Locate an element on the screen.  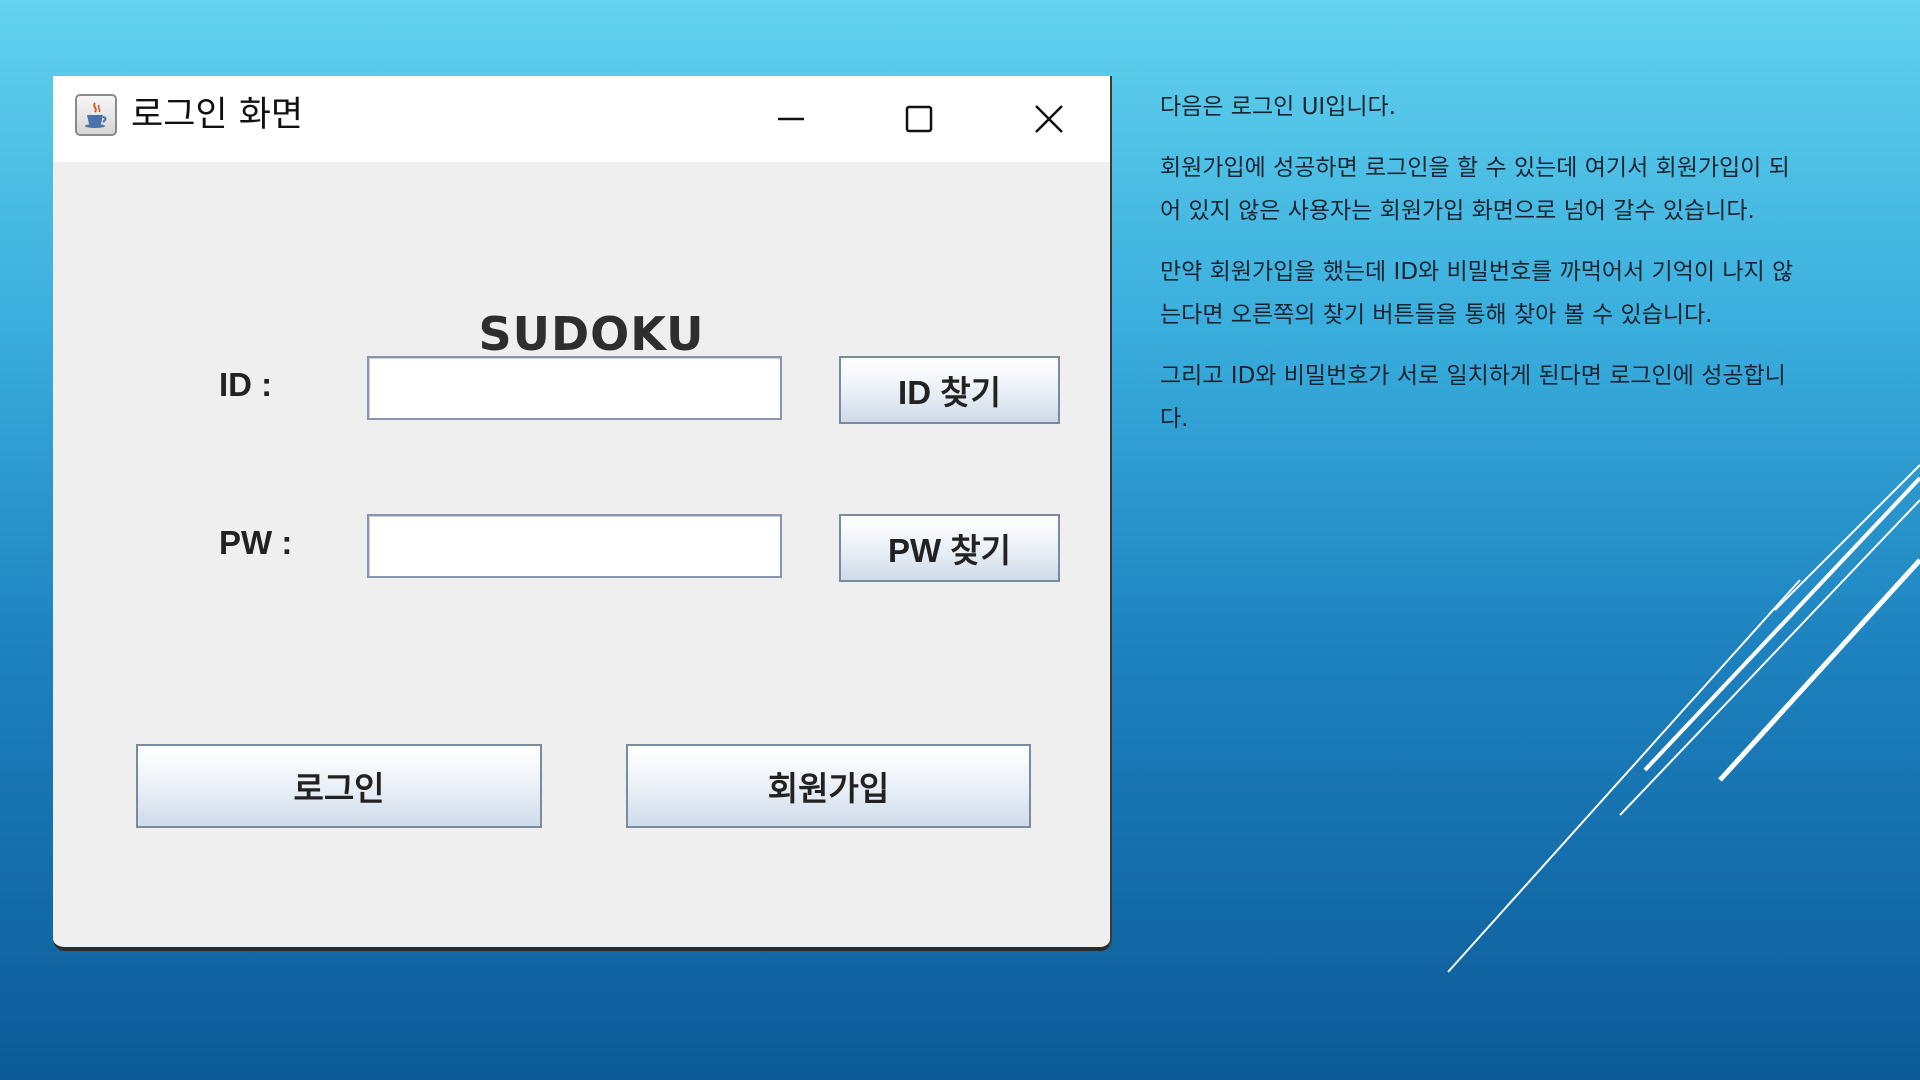
maximize-icon is located at coordinates (919, 119).